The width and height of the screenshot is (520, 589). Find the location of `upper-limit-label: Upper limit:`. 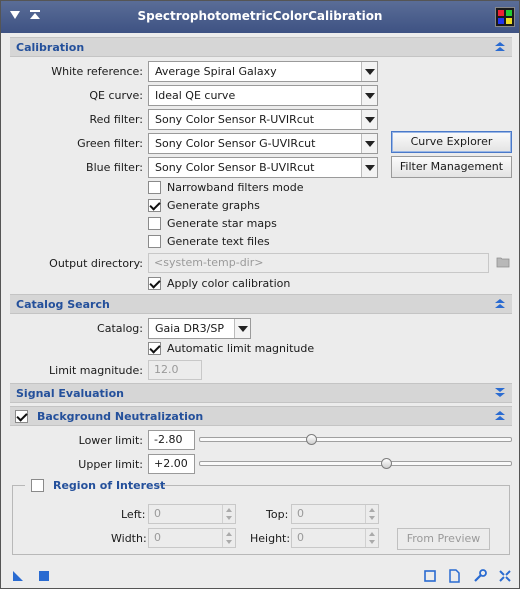

upper-limit-label: Upper limit: is located at coordinates (110, 464).